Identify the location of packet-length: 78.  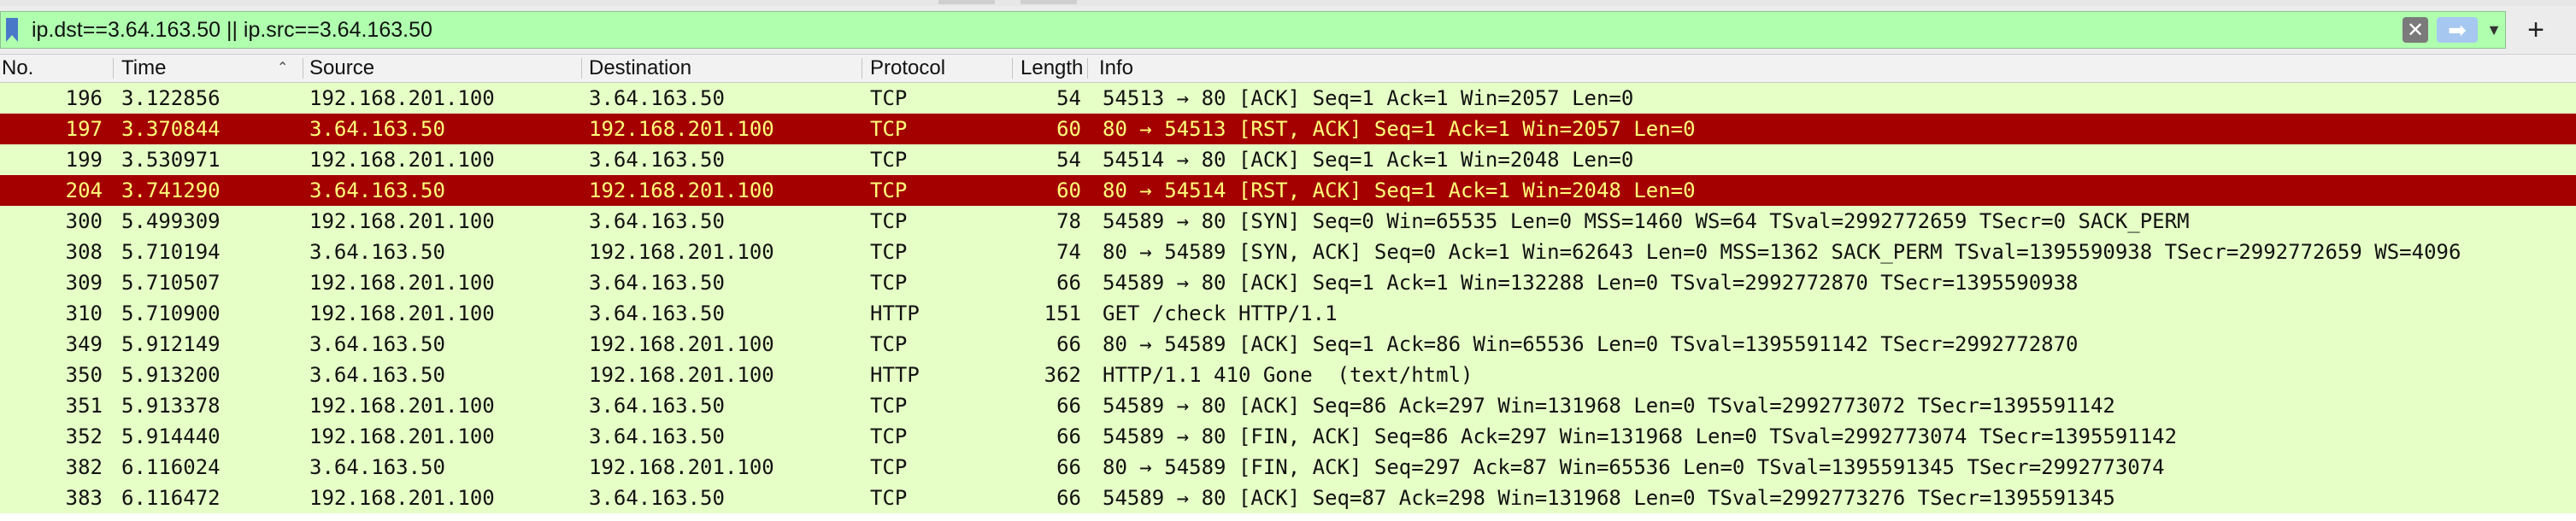
(1068, 221).